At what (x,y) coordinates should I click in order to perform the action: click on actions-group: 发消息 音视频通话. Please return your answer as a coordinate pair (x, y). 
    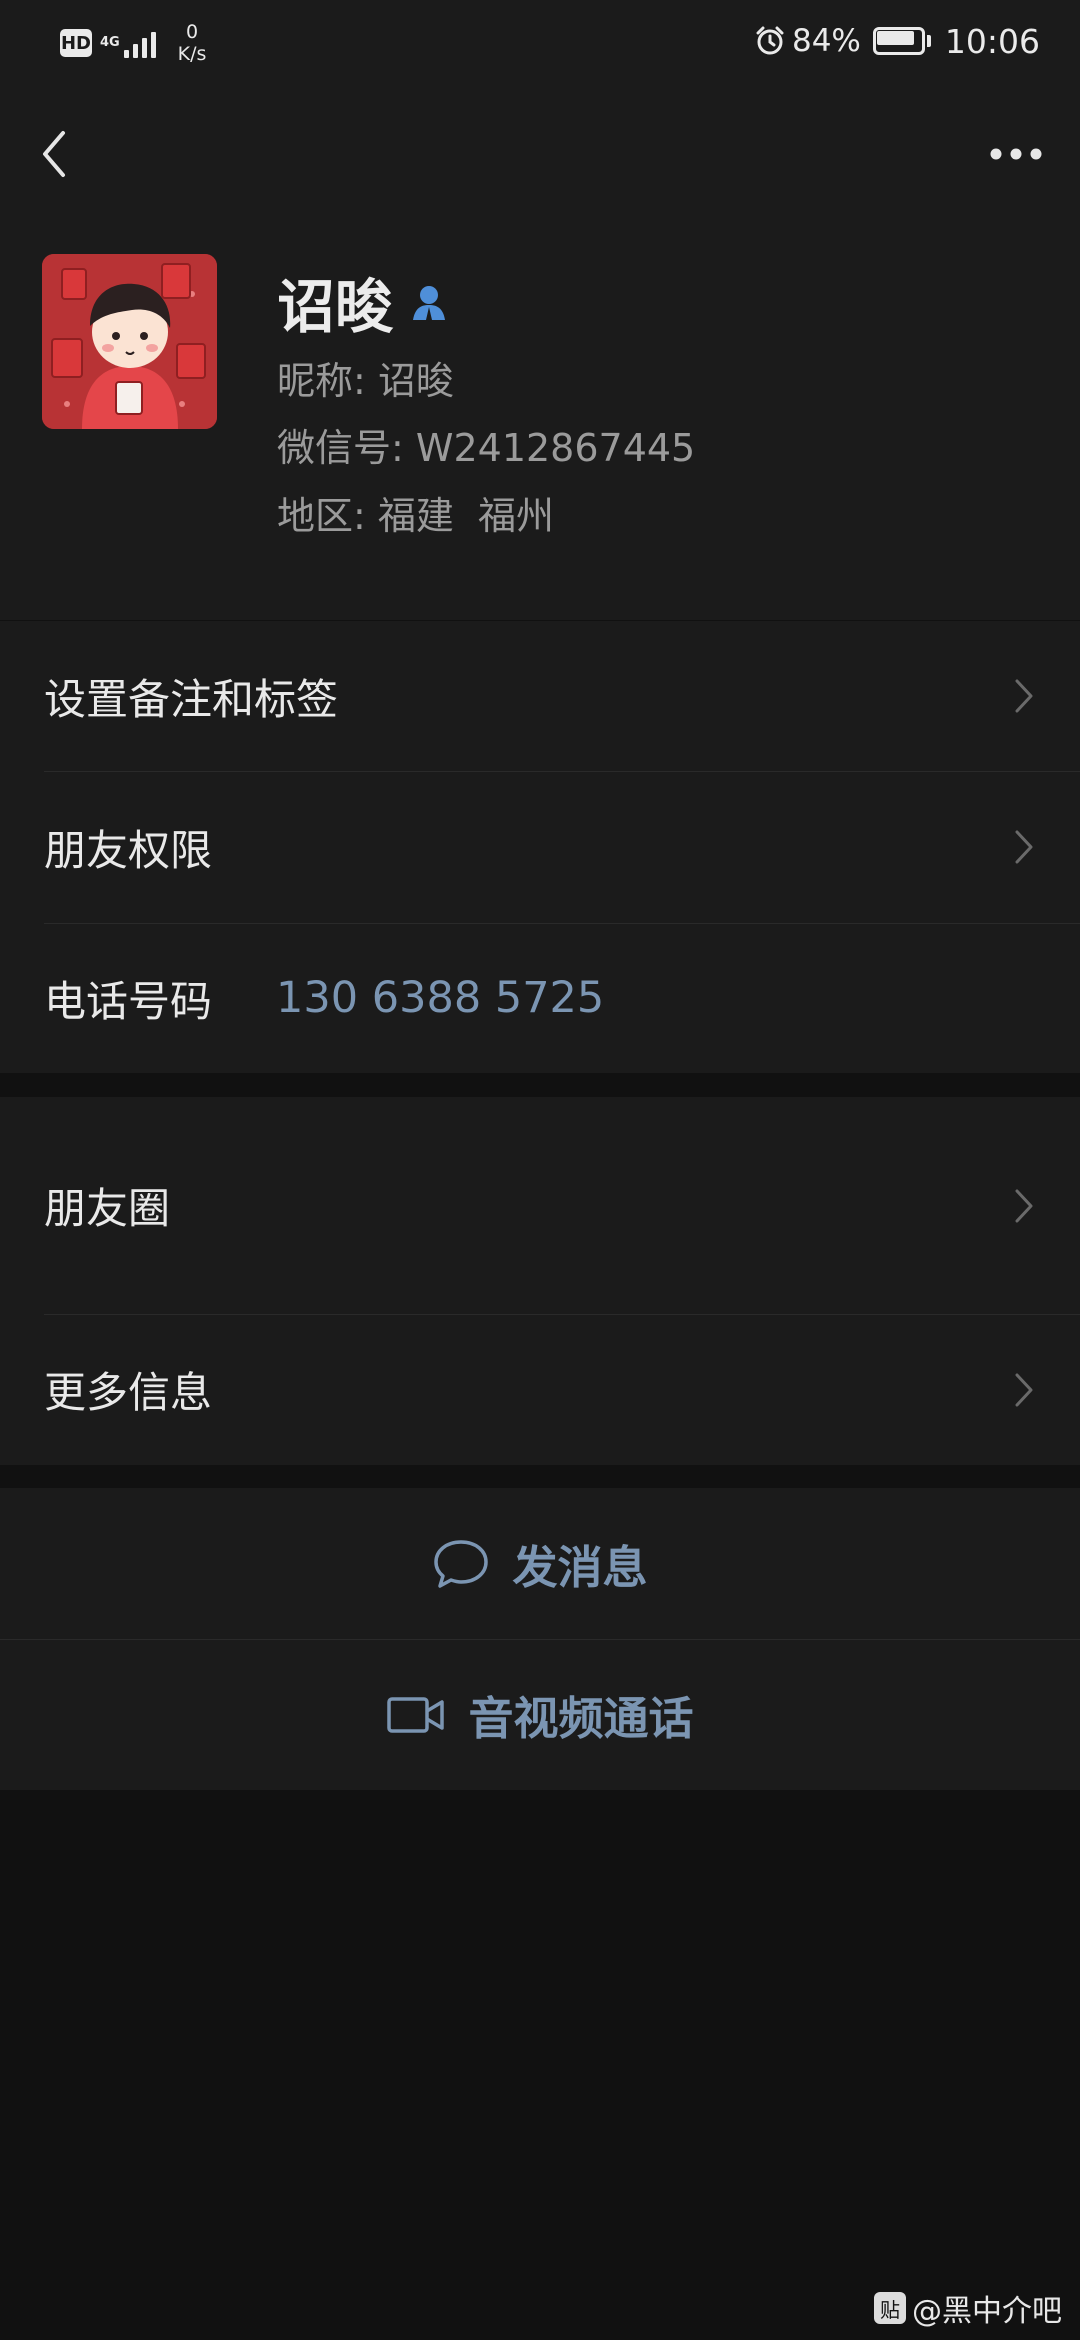
    Looking at the image, I should click on (540, 1639).